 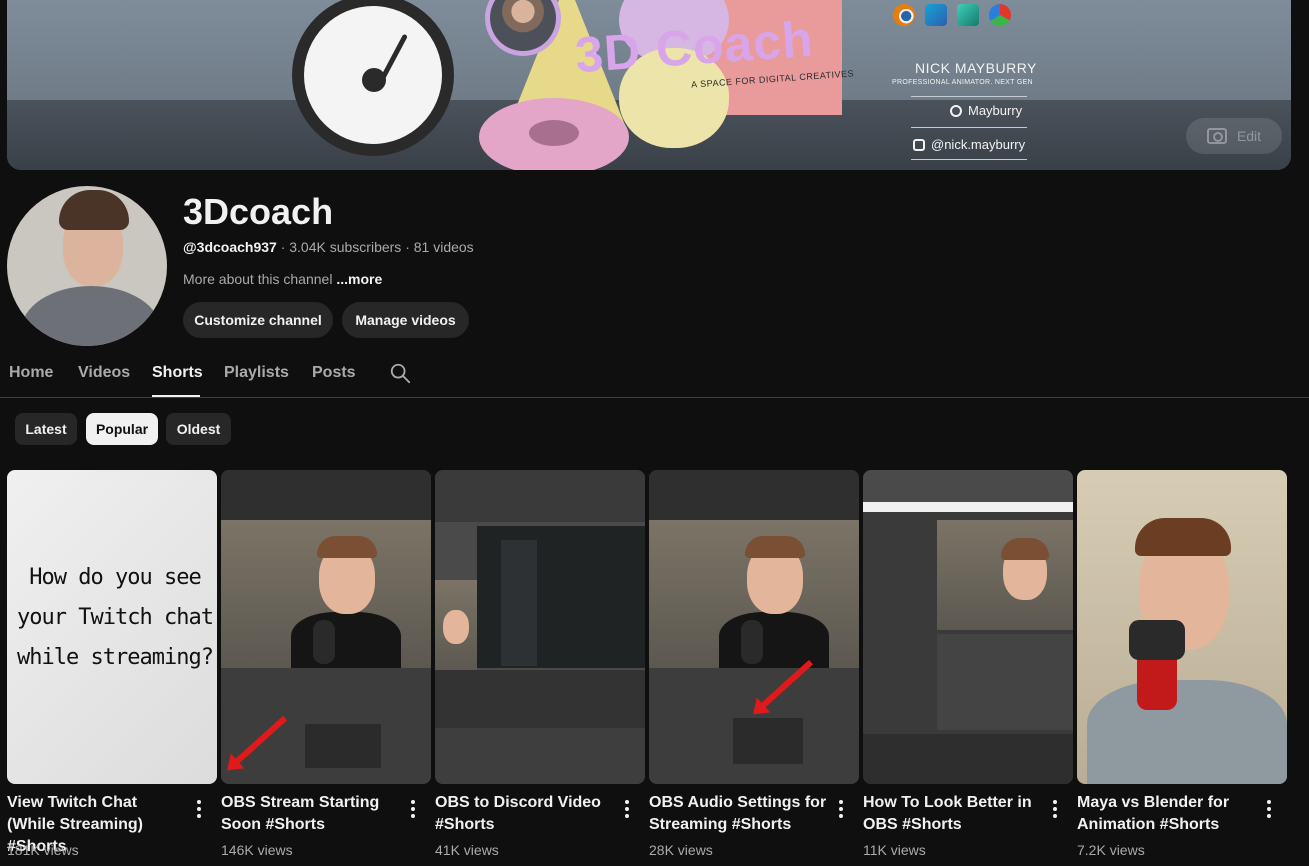 I want to click on channel-about-text: More about this channel, so click(x=258, y=279).